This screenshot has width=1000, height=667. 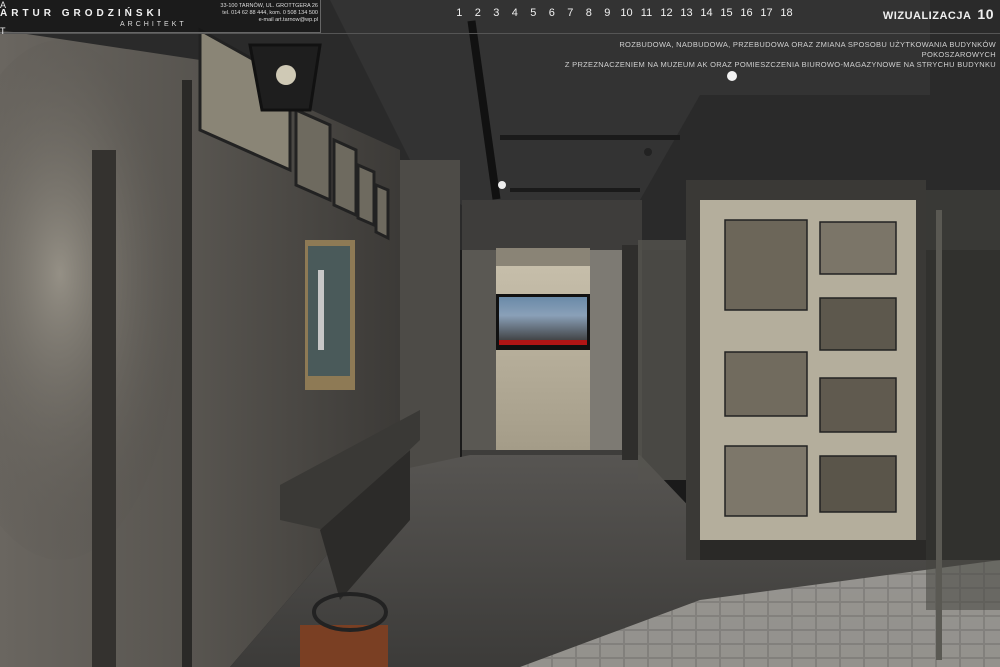 What do you see at coordinates (630, 352) in the screenshot?
I see `display-case-frame` at bounding box center [630, 352].